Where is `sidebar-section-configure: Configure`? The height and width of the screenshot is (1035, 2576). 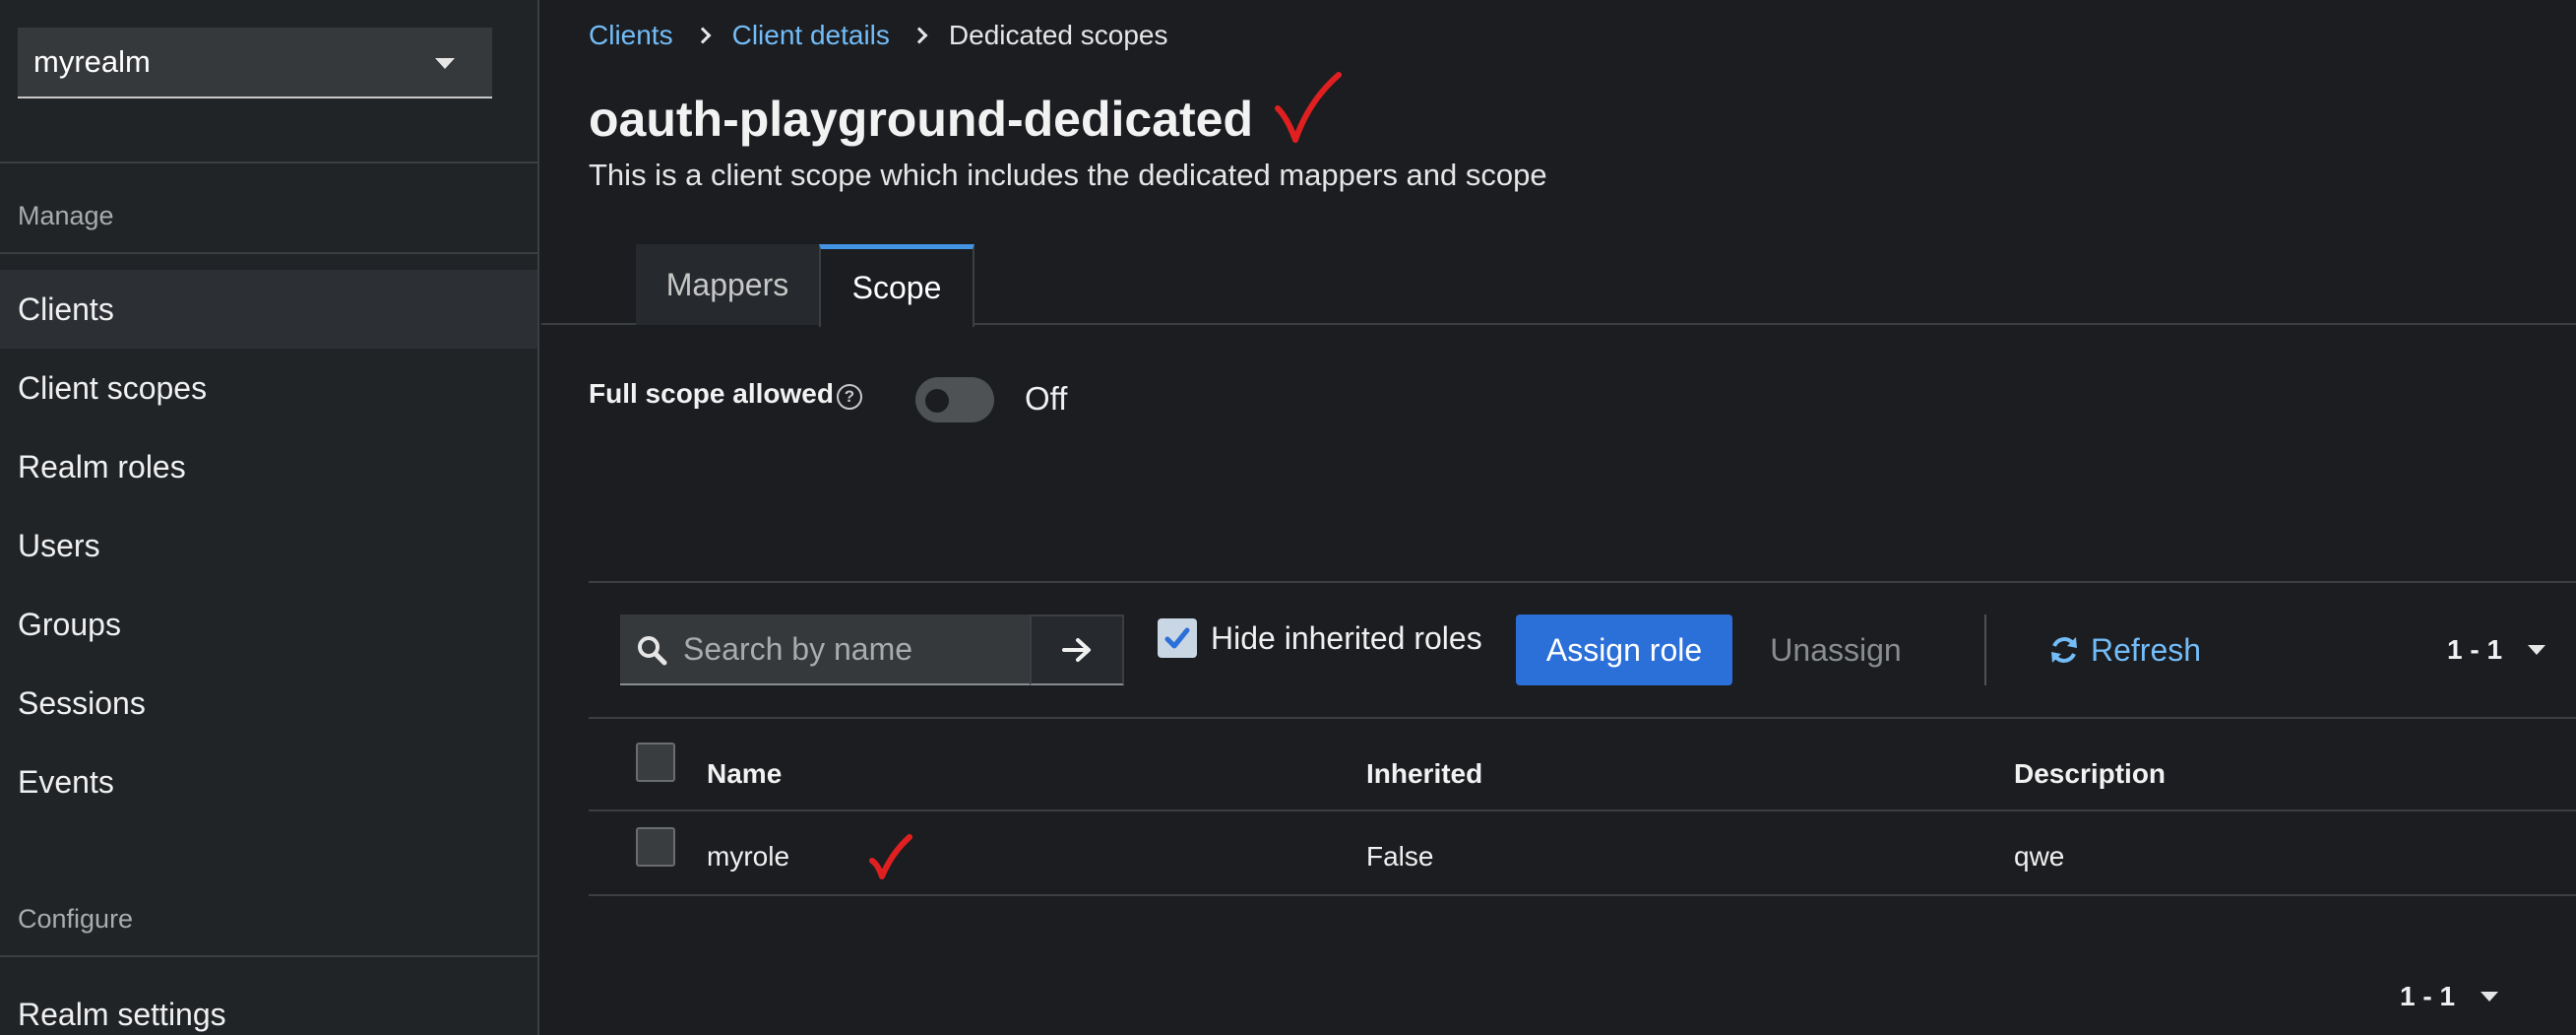
sidebar-section-configure: Configure is located at coordinates (76, 919).